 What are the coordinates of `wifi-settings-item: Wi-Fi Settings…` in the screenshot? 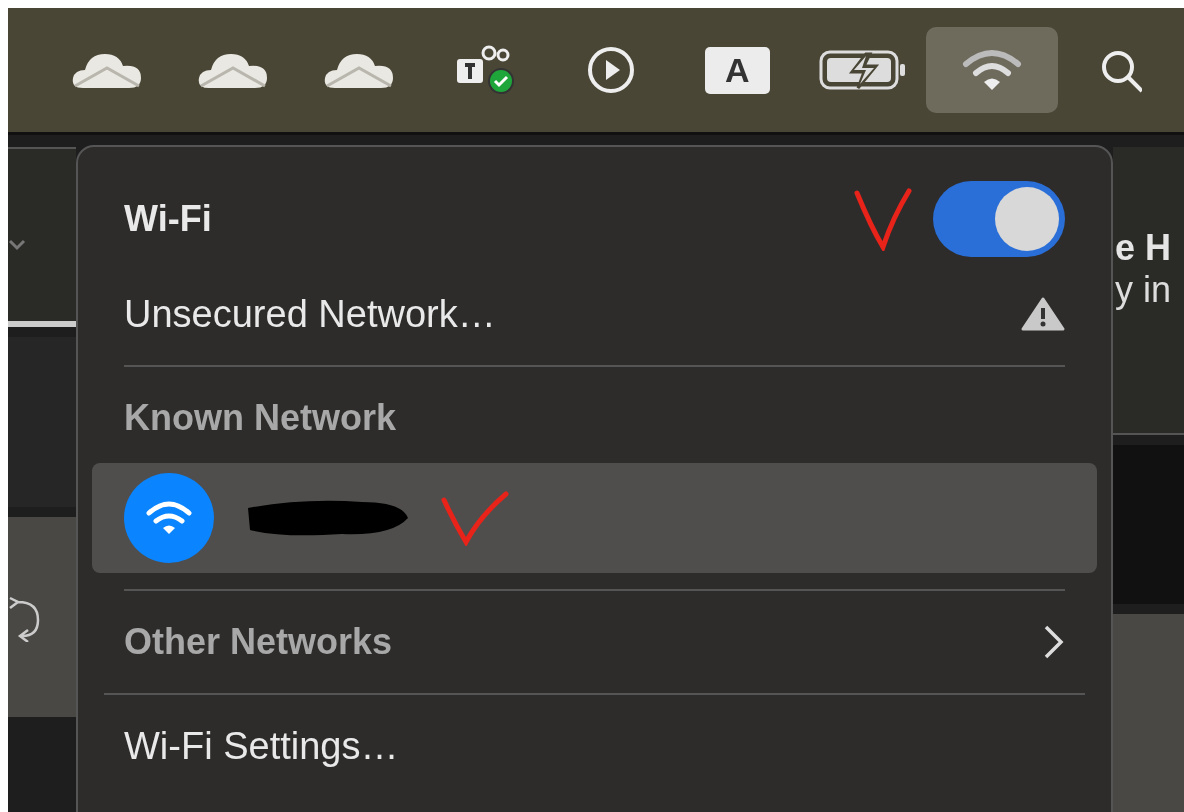 It's located at (594, 746).